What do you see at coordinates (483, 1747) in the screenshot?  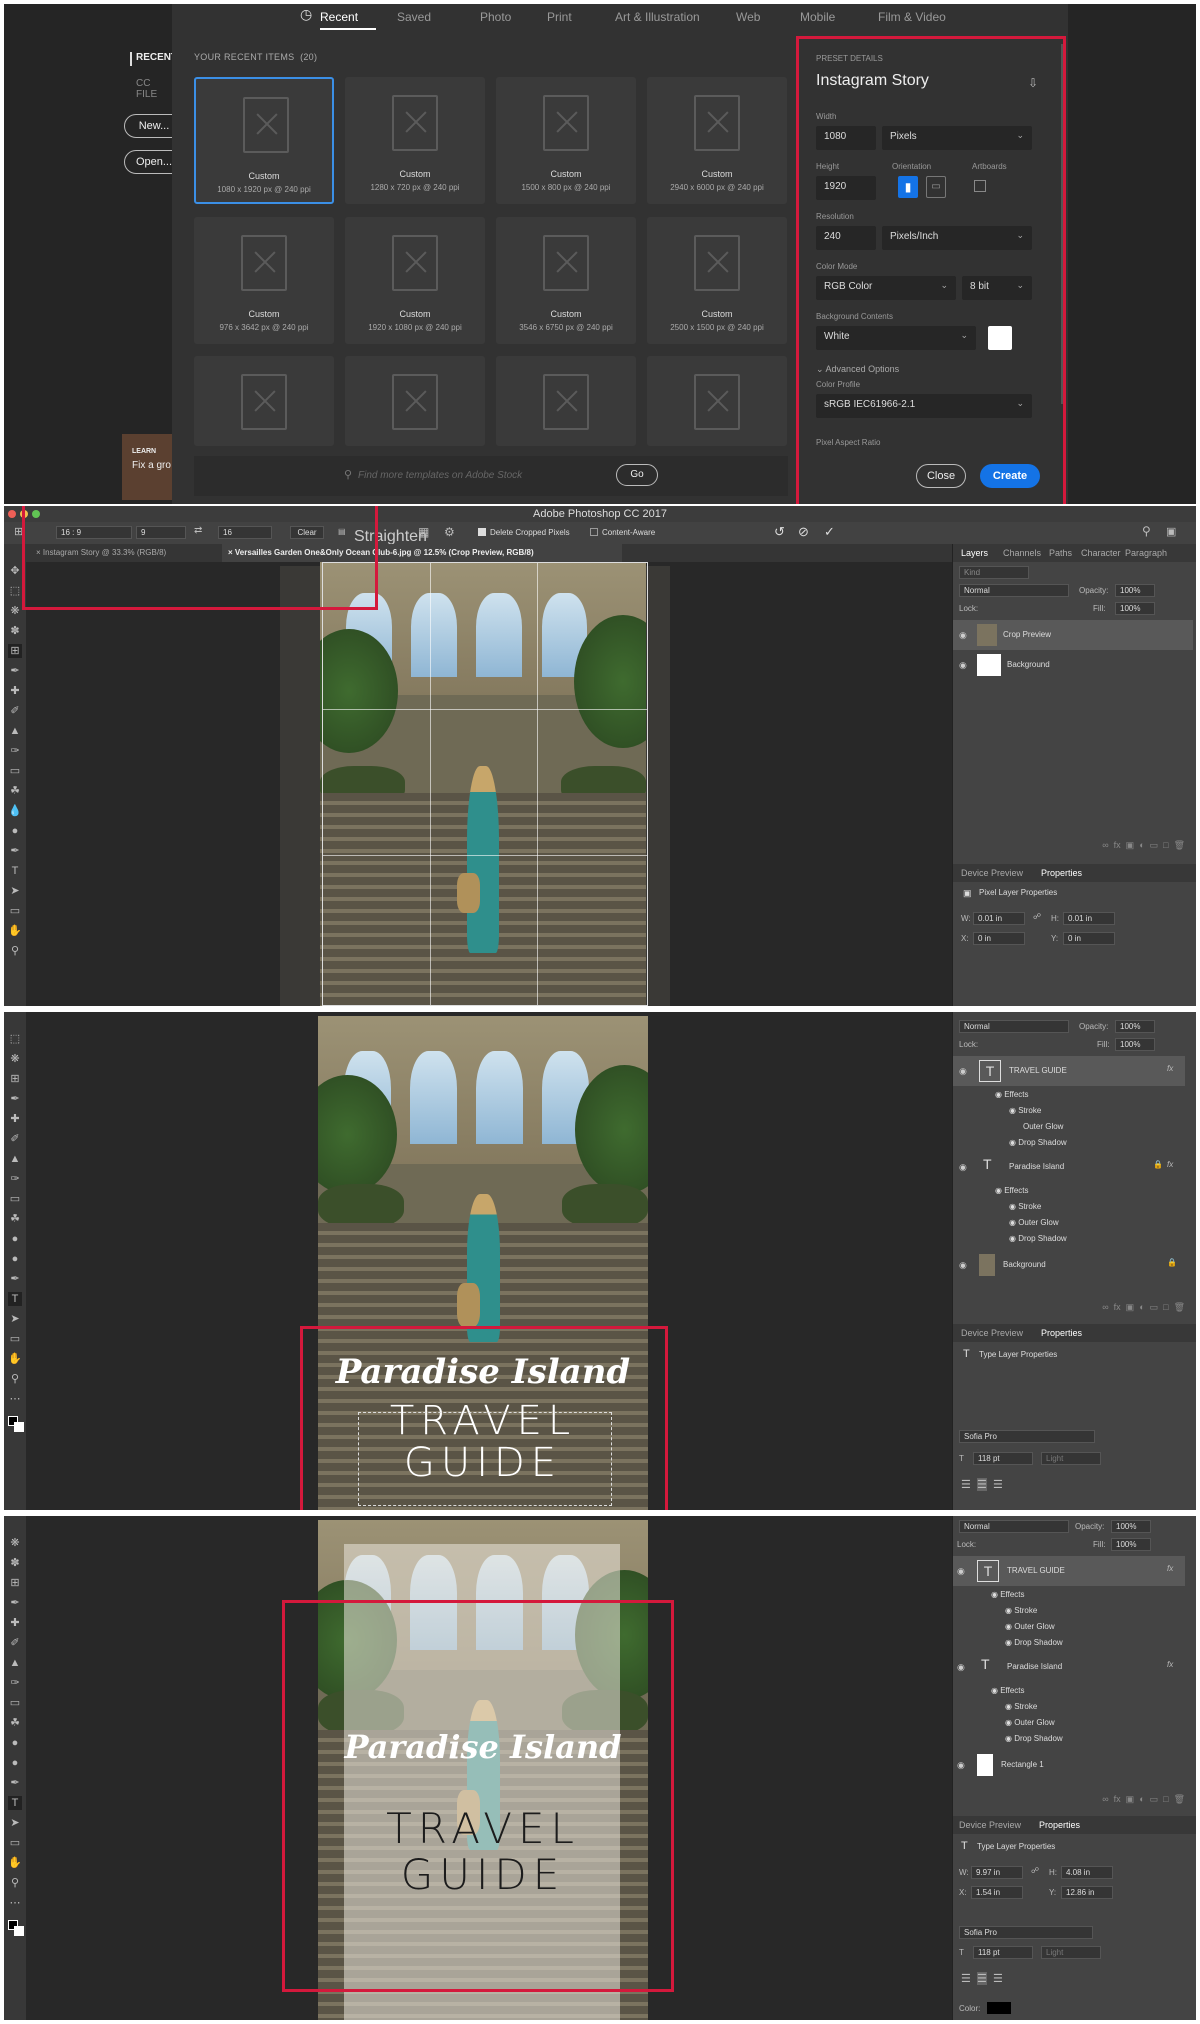 I see `paradise-island-text: Paradise Island` at bounding box center [483, 1747].